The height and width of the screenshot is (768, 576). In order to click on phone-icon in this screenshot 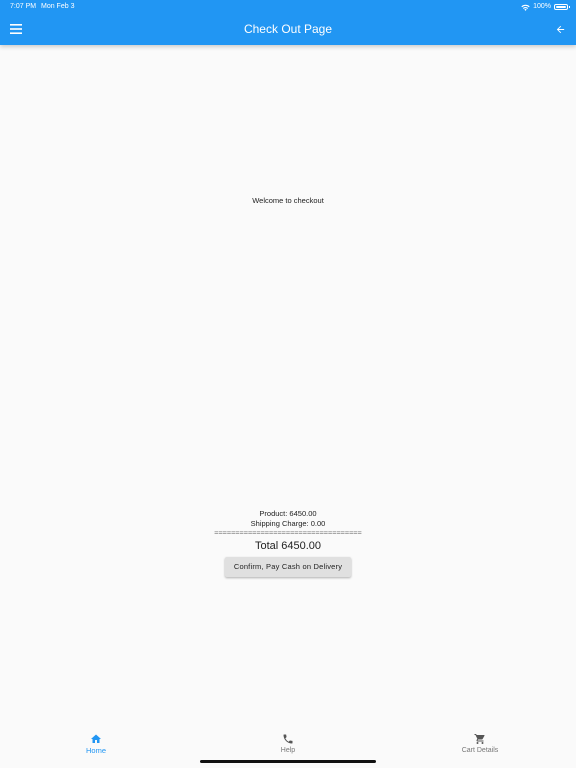, I will do `click(288, 739)`.